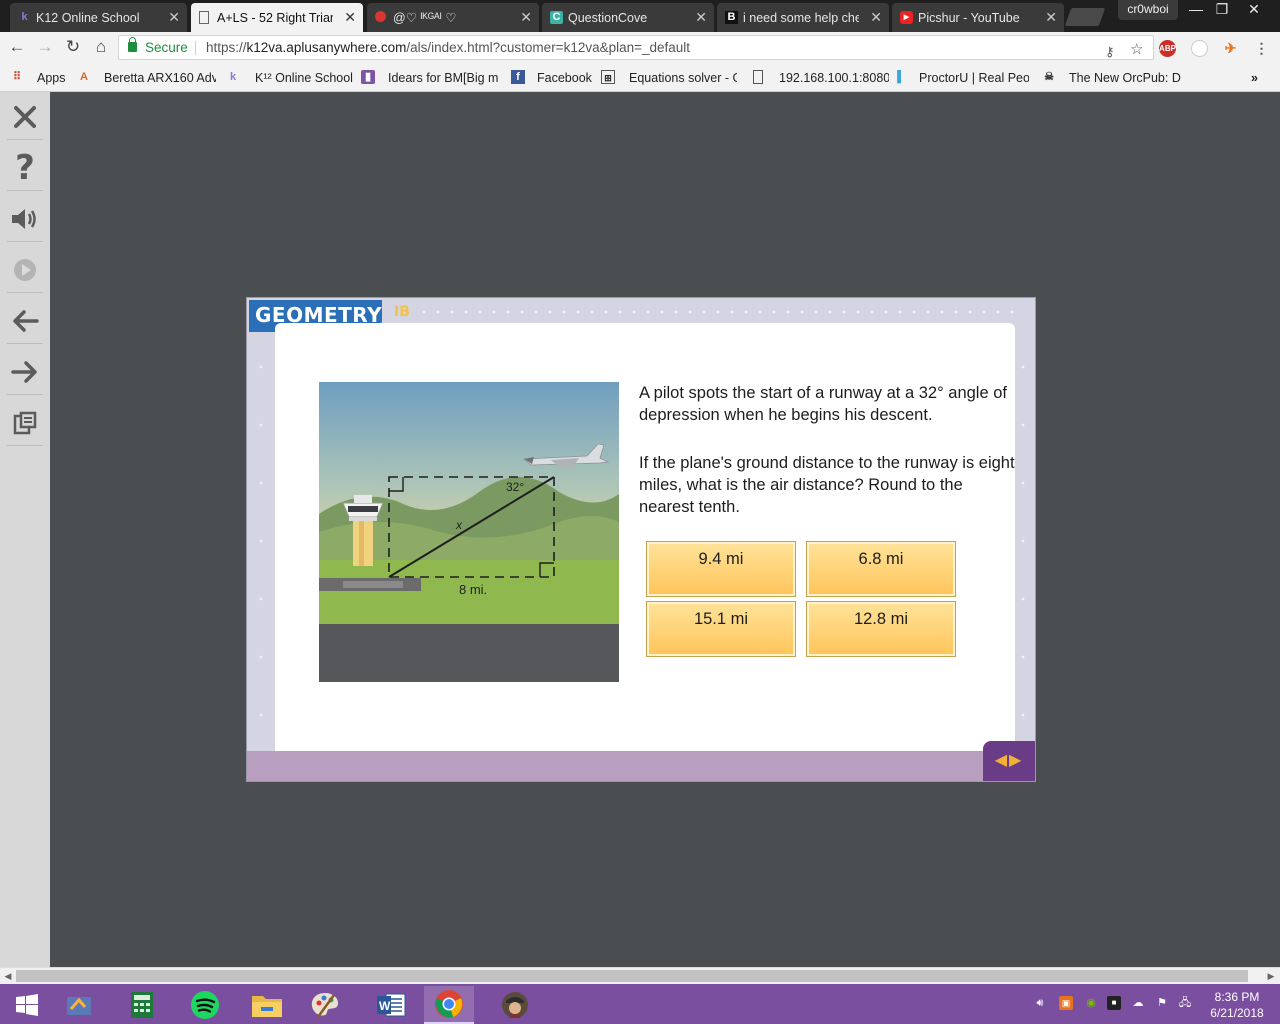 This screenshot has width=1280, height=1024. What do you see at coordinates (73, 47) in the screenshot?
I see `reload-icon: ↻` at bounding box center [73, 47].